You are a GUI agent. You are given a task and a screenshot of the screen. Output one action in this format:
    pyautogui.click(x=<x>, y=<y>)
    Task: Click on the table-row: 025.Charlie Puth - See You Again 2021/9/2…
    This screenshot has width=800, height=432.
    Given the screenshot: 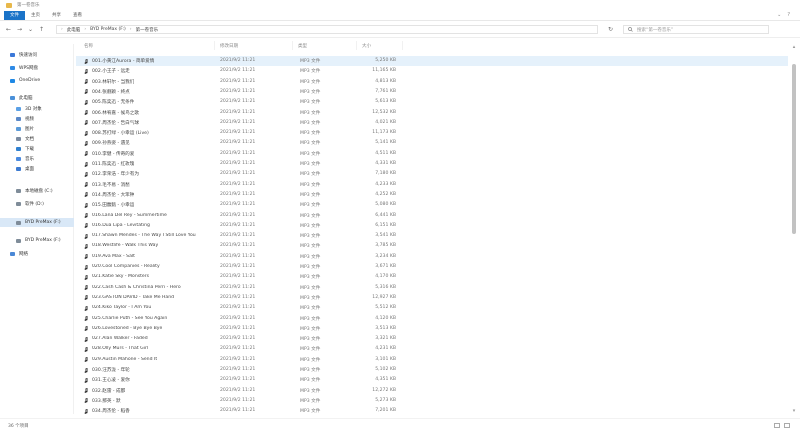 What is the action you would take?
    pyautogui.click(x=432, y=319)
    